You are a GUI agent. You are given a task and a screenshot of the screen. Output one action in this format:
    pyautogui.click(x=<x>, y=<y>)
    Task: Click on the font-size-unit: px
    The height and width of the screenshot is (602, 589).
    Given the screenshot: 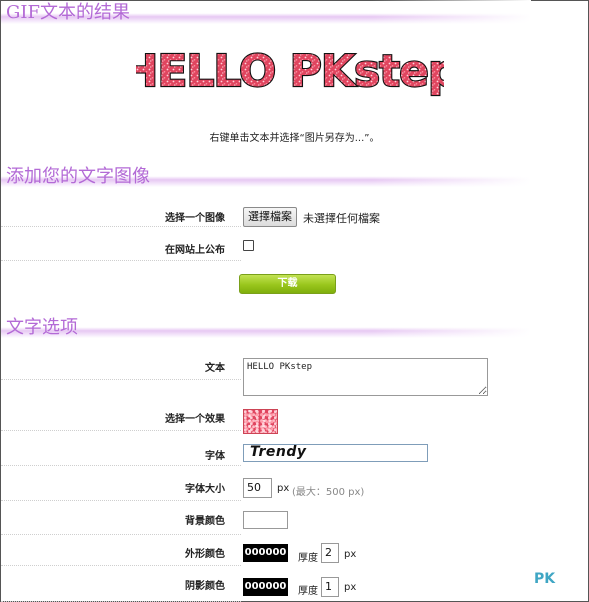 What is the action you would take?
    pyautogui.click(x=283, y=488)
    